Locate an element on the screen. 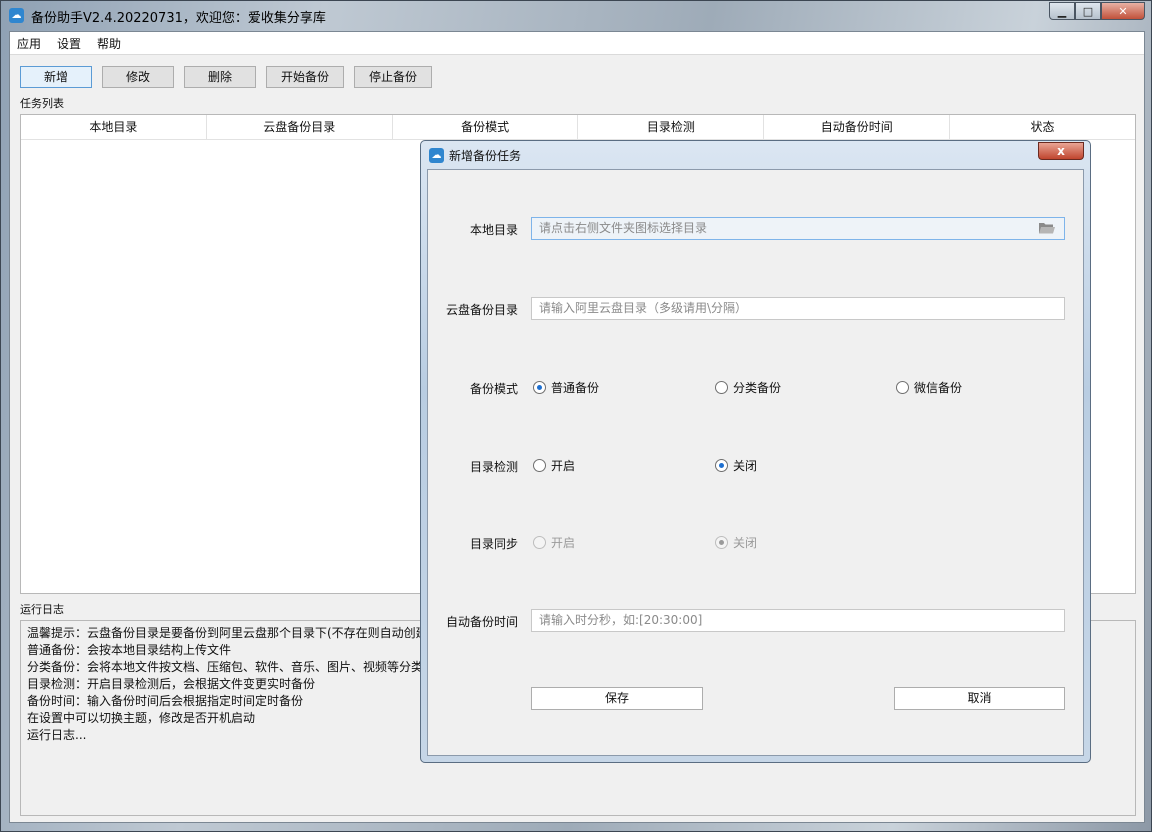 Image resolution: width=1152 pixels, height=832 pixels. menu-help: 帮助 is located at coordinates (109, 43).